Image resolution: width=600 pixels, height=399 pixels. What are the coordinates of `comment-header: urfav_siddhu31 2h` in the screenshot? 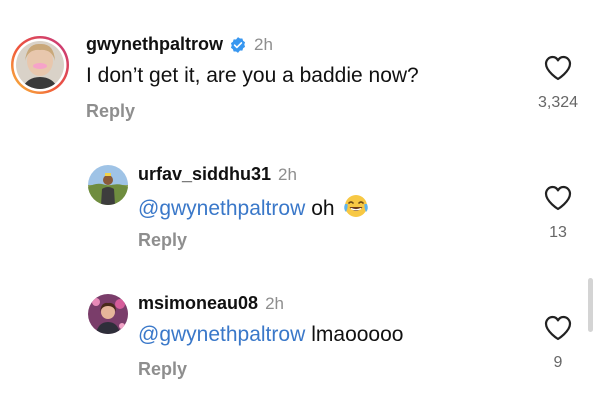 It's located at (217, 174).